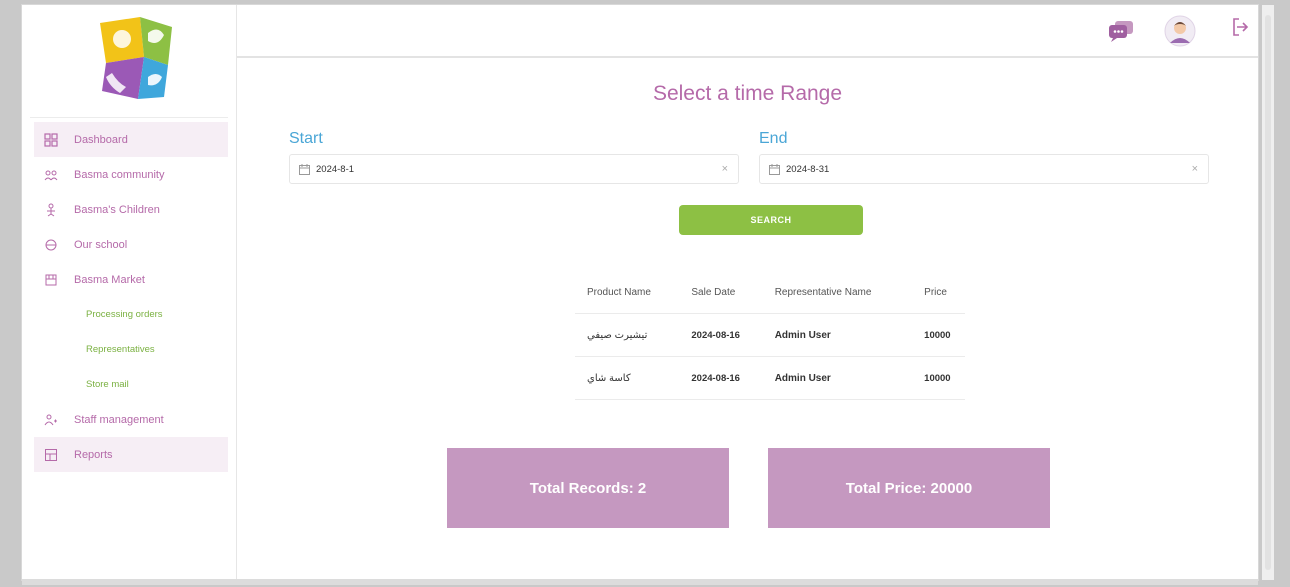  What do you see at coordinates (101, 139) in the screenshot?
I see `sidebar-item-label: Dashboard` at bounding box center [101, 139].